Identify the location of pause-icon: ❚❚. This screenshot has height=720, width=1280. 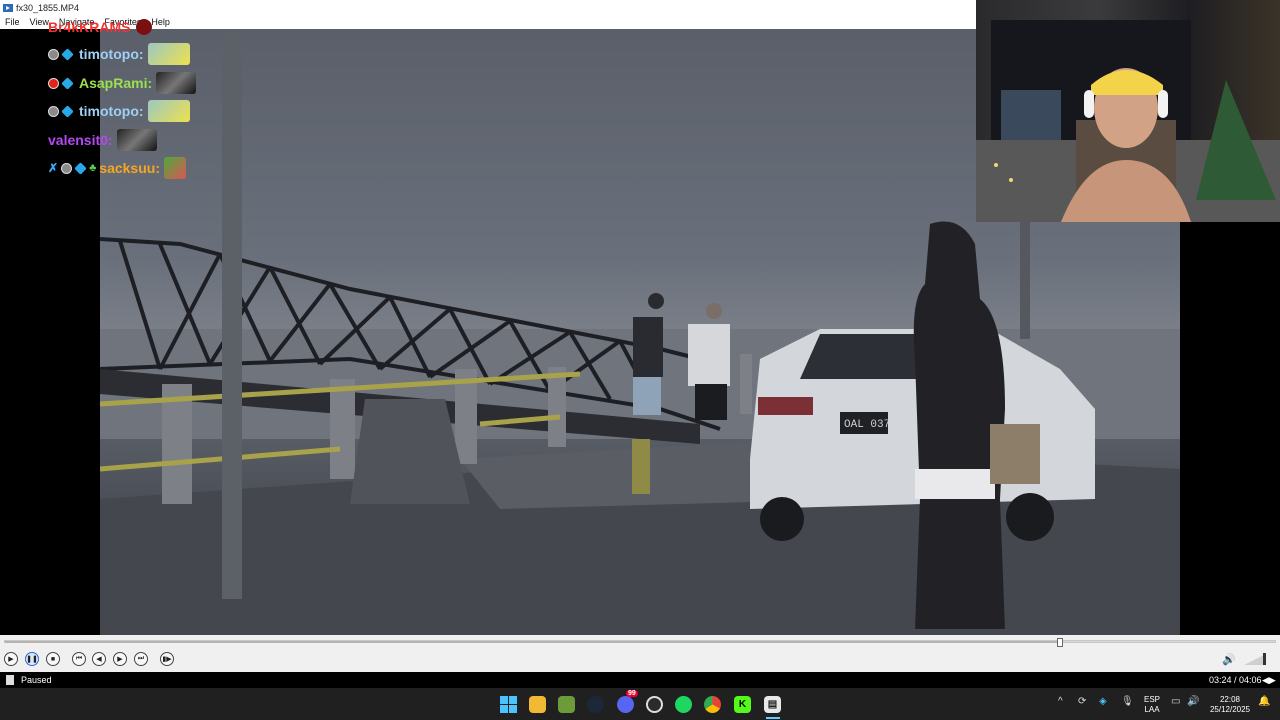
(32, 659).